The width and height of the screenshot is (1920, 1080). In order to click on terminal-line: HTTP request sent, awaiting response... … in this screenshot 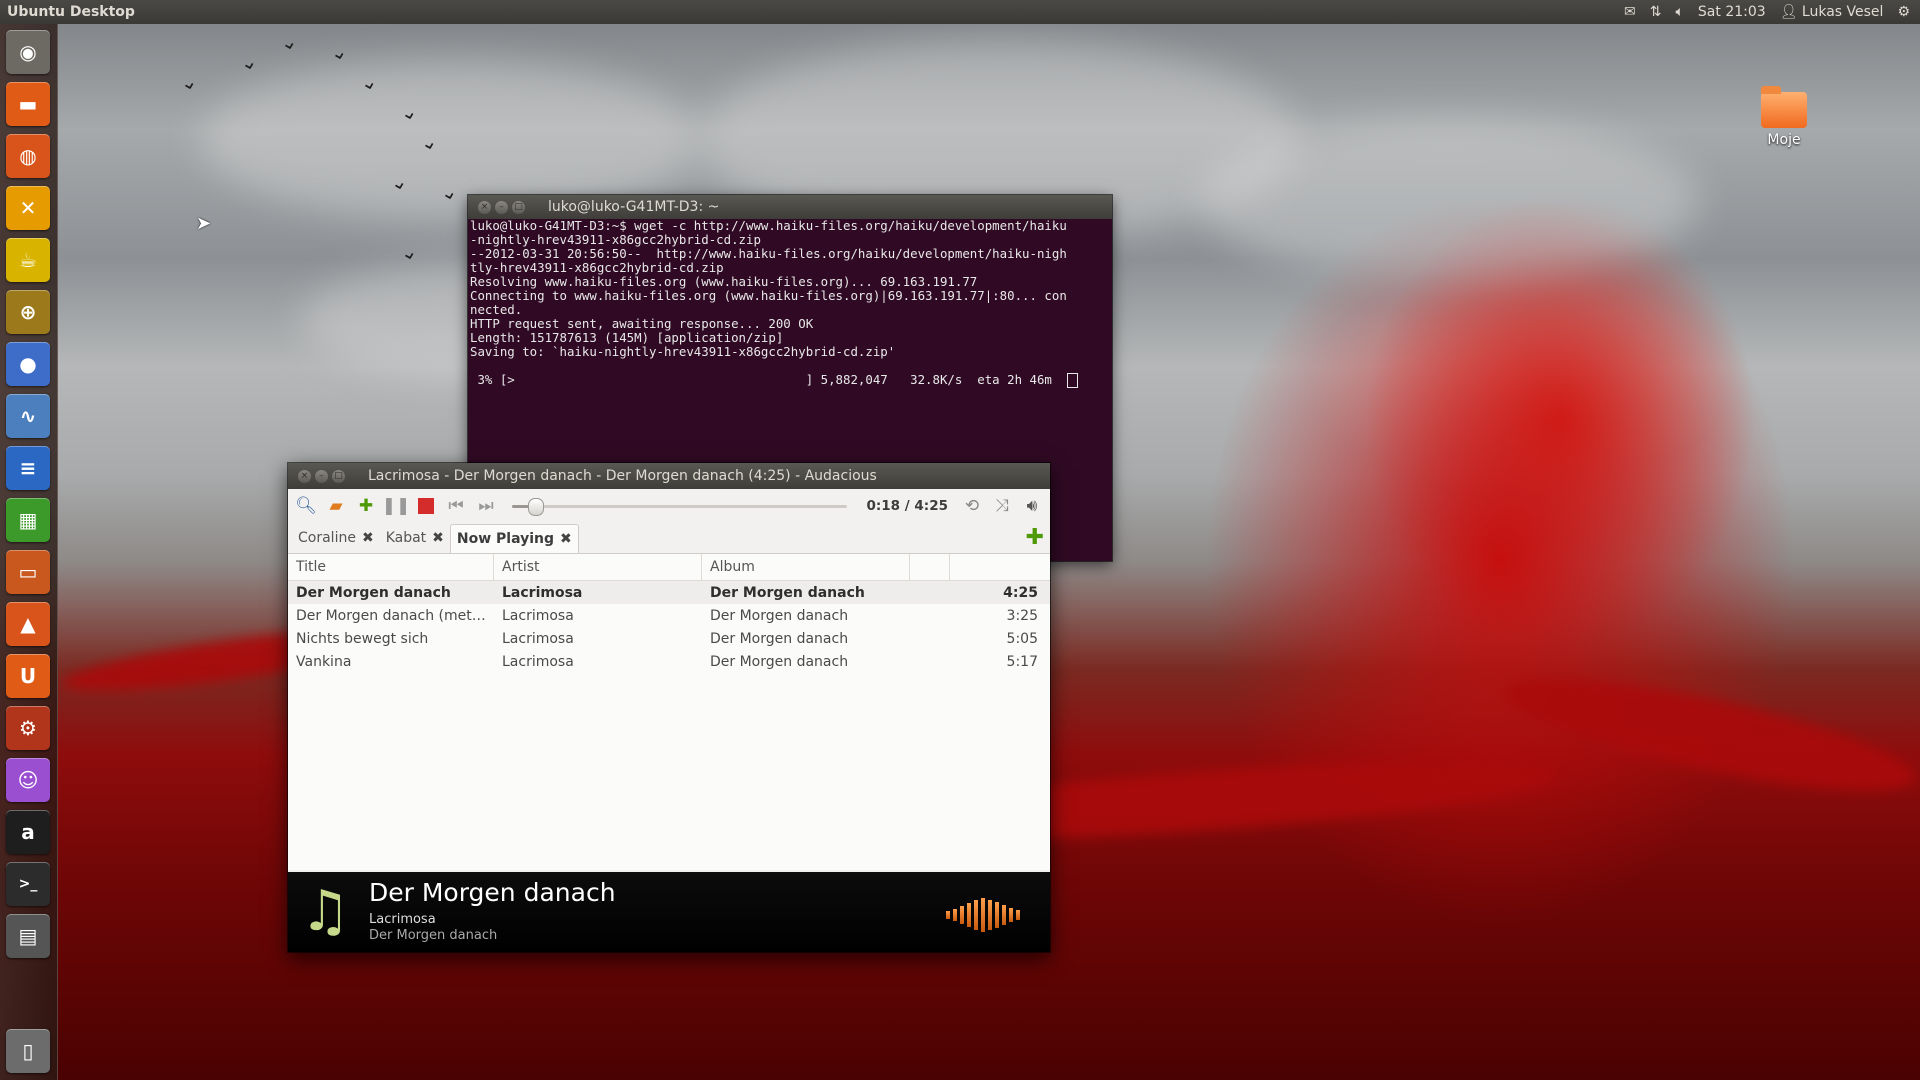, I will do `click(642, 323)`.